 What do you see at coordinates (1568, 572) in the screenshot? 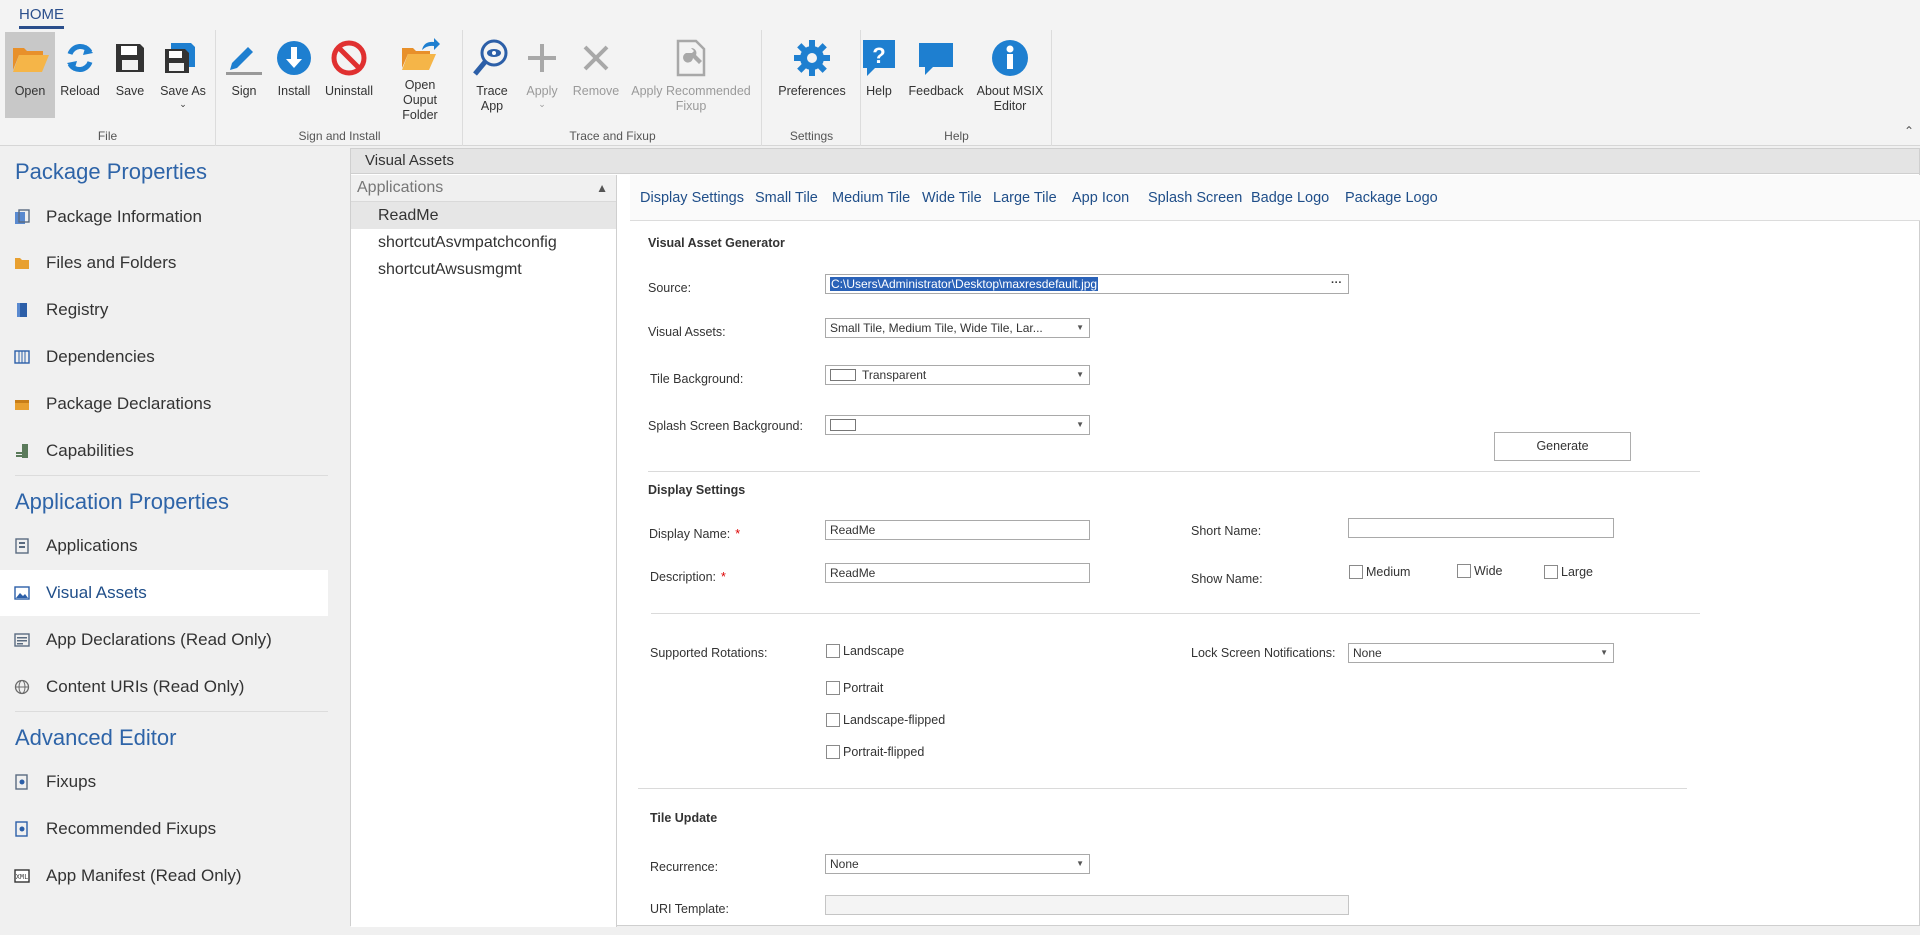
I see `show-name-large-checkbox: Large` at bounding box center [1568, 572].